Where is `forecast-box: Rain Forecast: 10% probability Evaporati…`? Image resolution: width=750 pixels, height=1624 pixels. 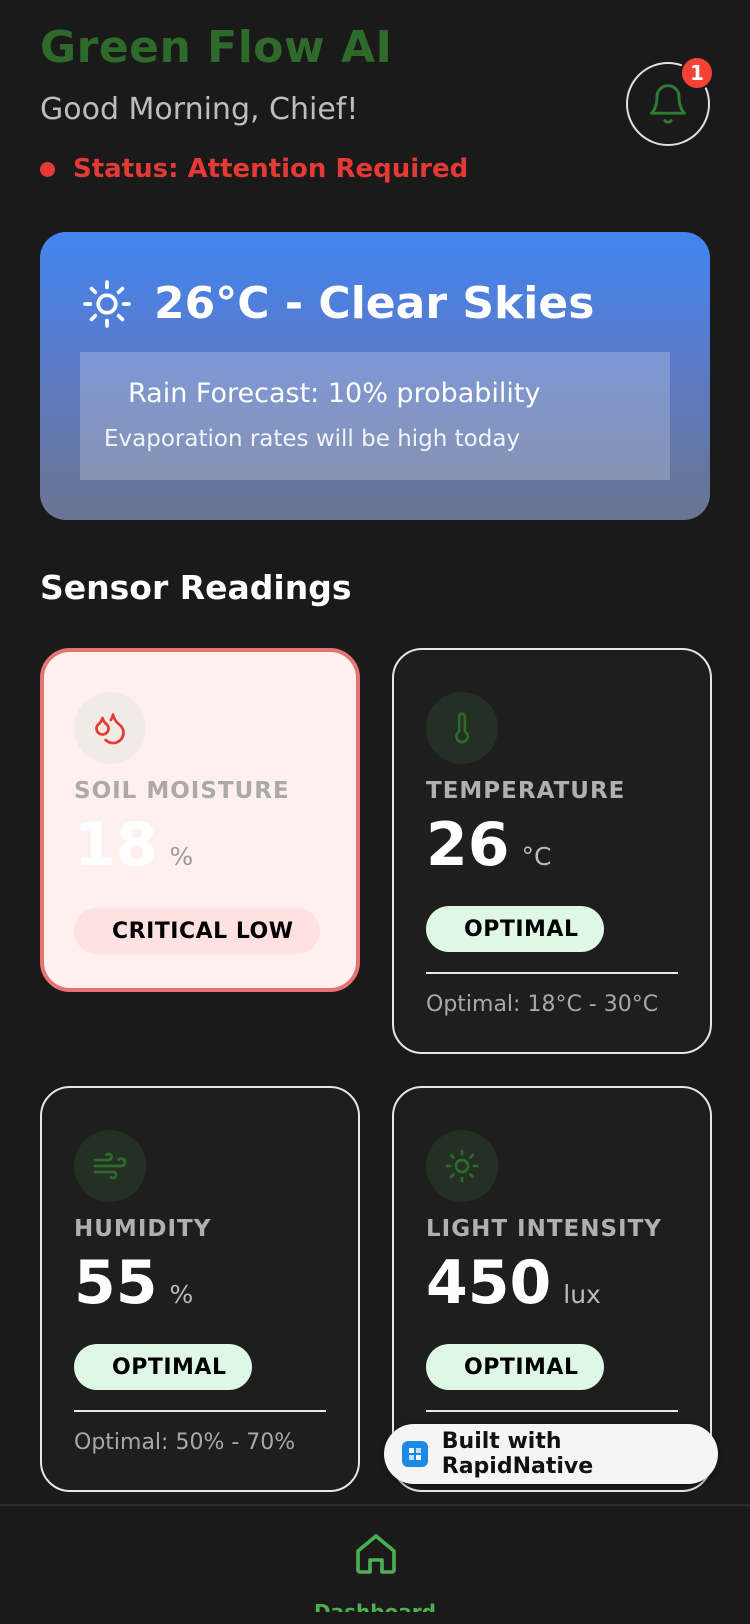
forecast-box: Rain Forecast: 10% probability Evaporati… is located at coordinates (375, 416).